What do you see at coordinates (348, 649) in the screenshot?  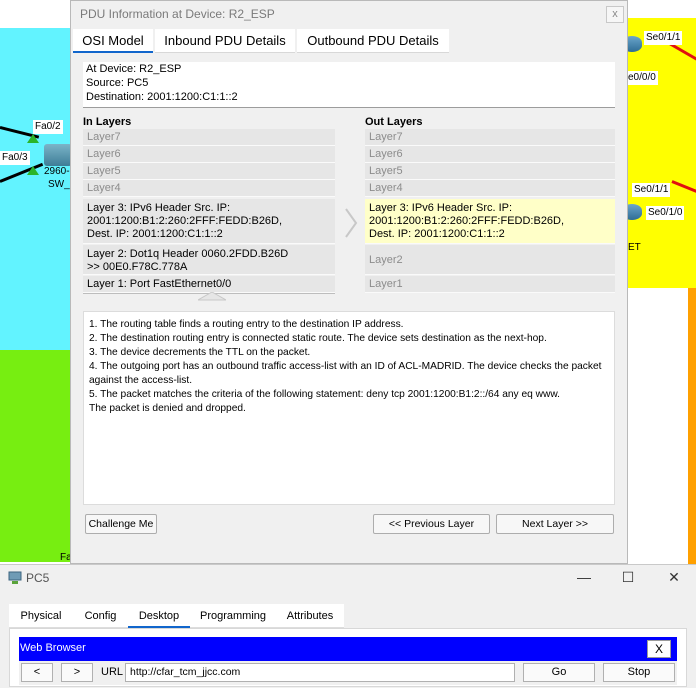 I see `web-browser-titlebar: Web Browser X` at bounding box center [348, 649].